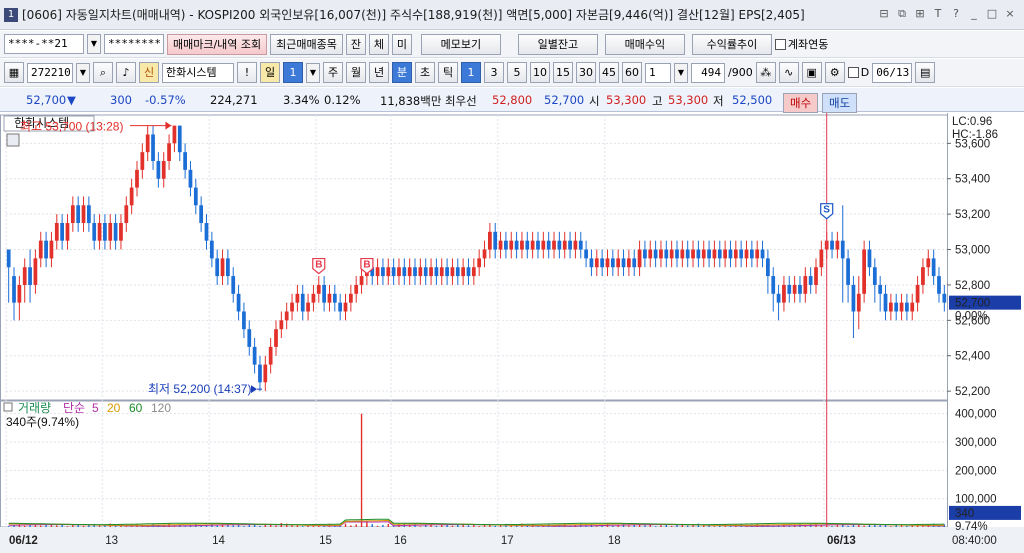  What do you see at coordinates (402, 72) in the screenshot?
I see `period-minute-button: 분` at bounding box center [402, 72].